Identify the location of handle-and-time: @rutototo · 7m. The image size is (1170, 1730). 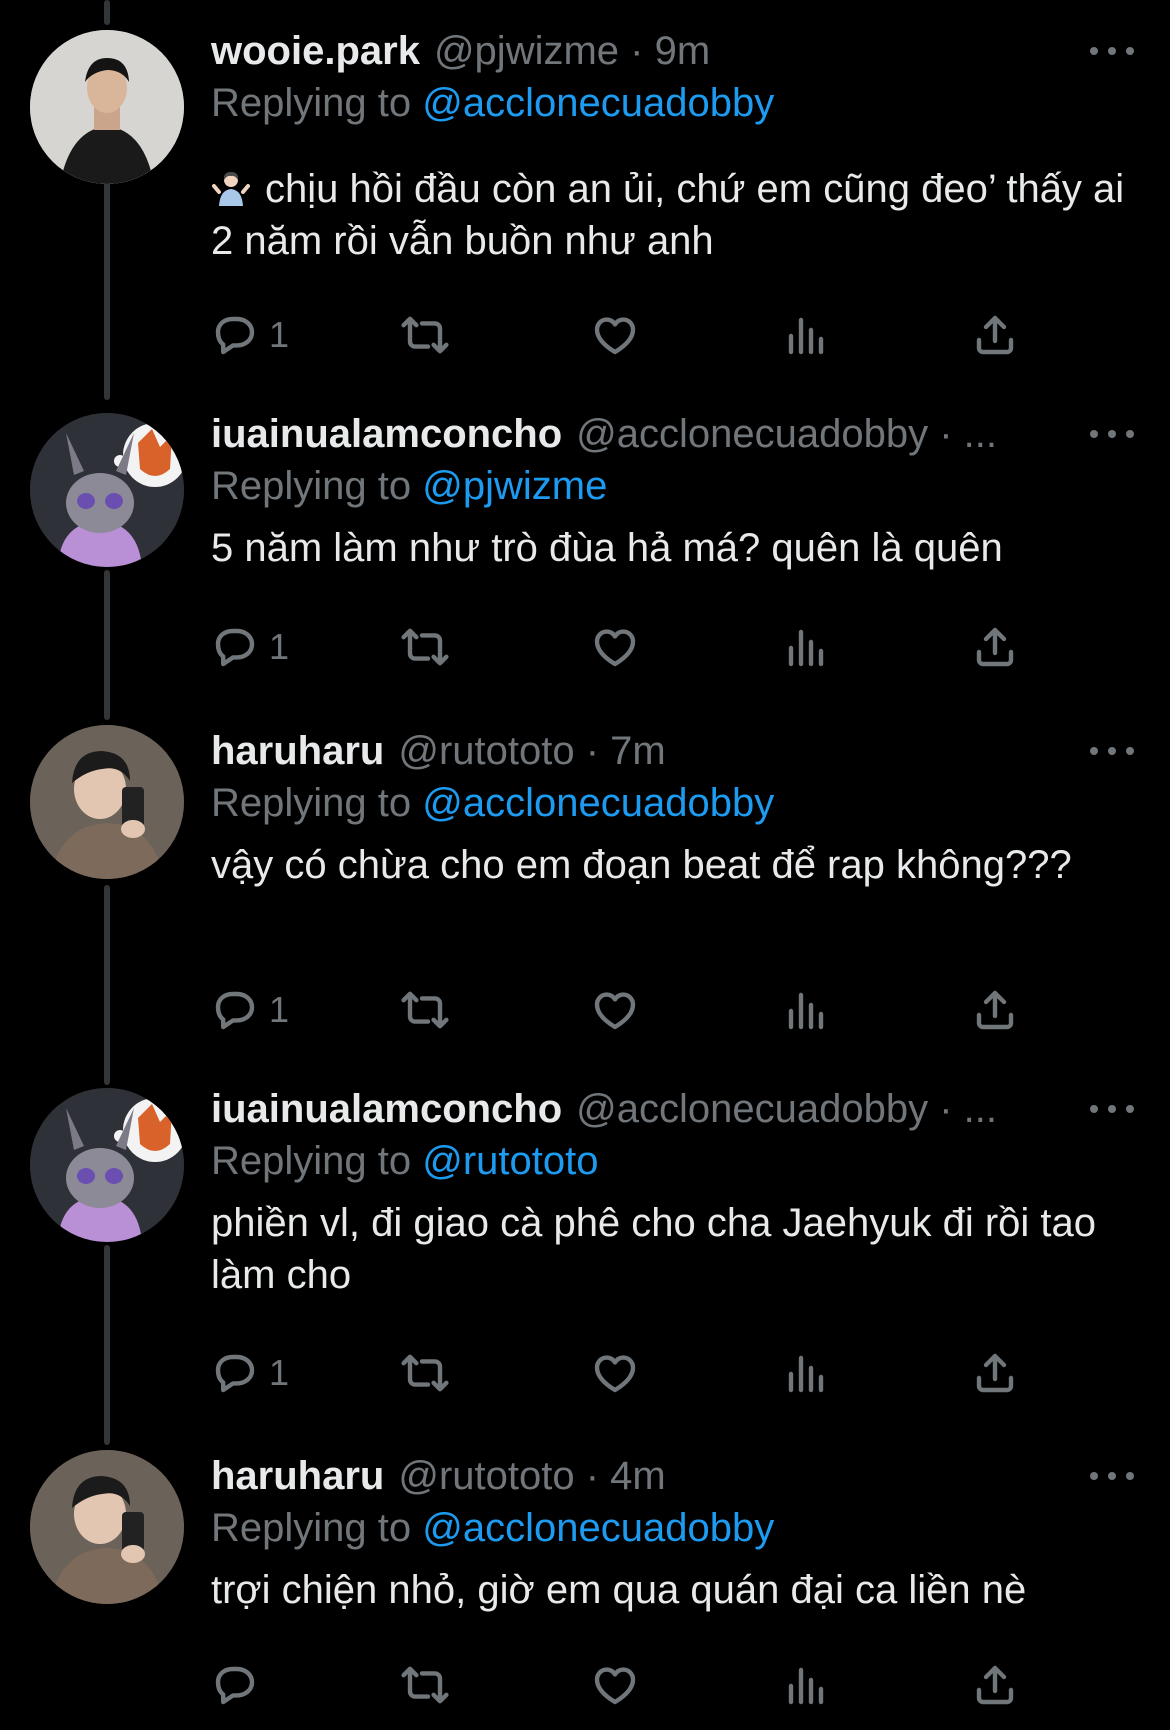
(532, 751).